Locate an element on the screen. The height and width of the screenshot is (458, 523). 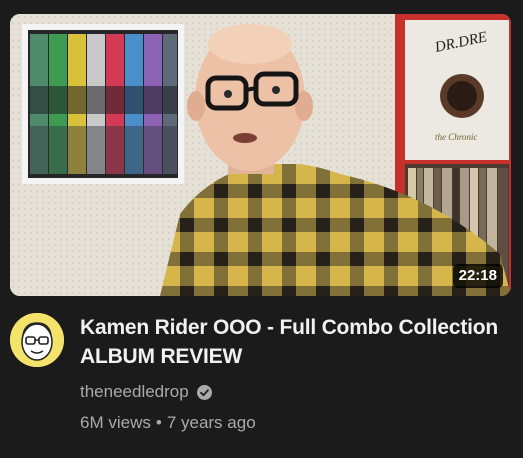
verified-check-icon is located at coordinates (204, 392).